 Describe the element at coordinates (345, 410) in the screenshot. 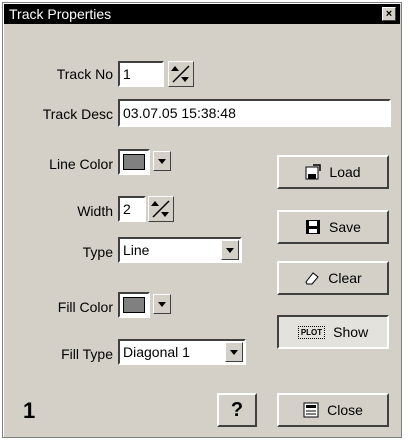

I see `close-label: Close` at that location.